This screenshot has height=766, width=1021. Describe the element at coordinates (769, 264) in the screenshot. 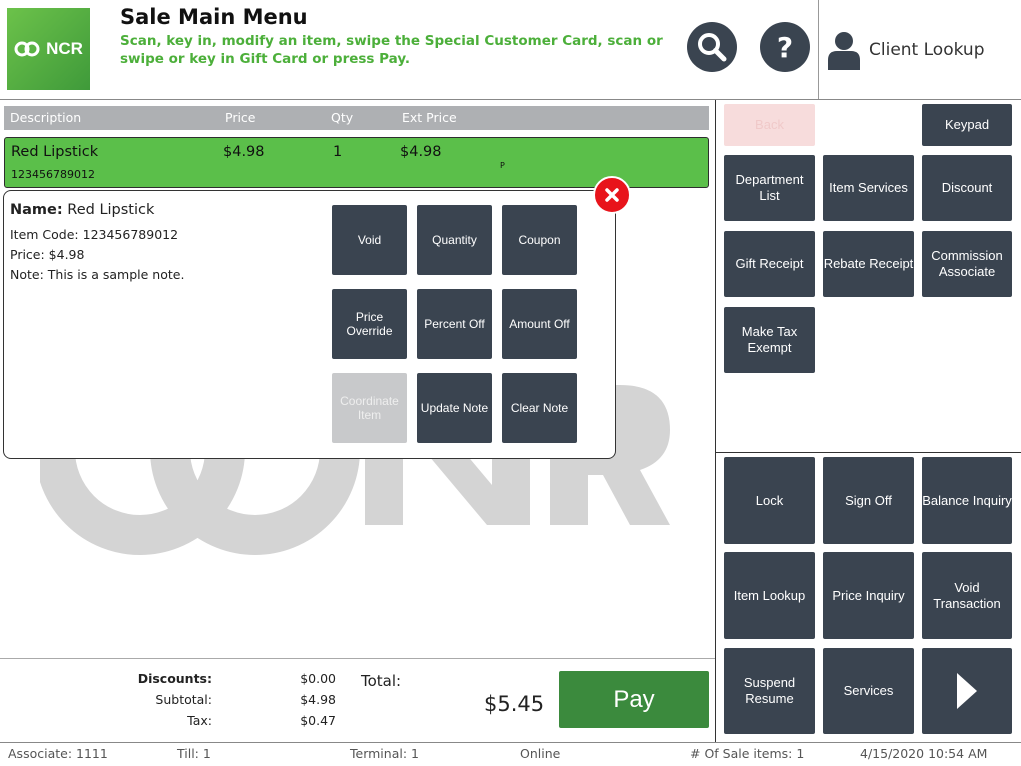

I see `gift-receipt-button: Gift Receipt` at that location.